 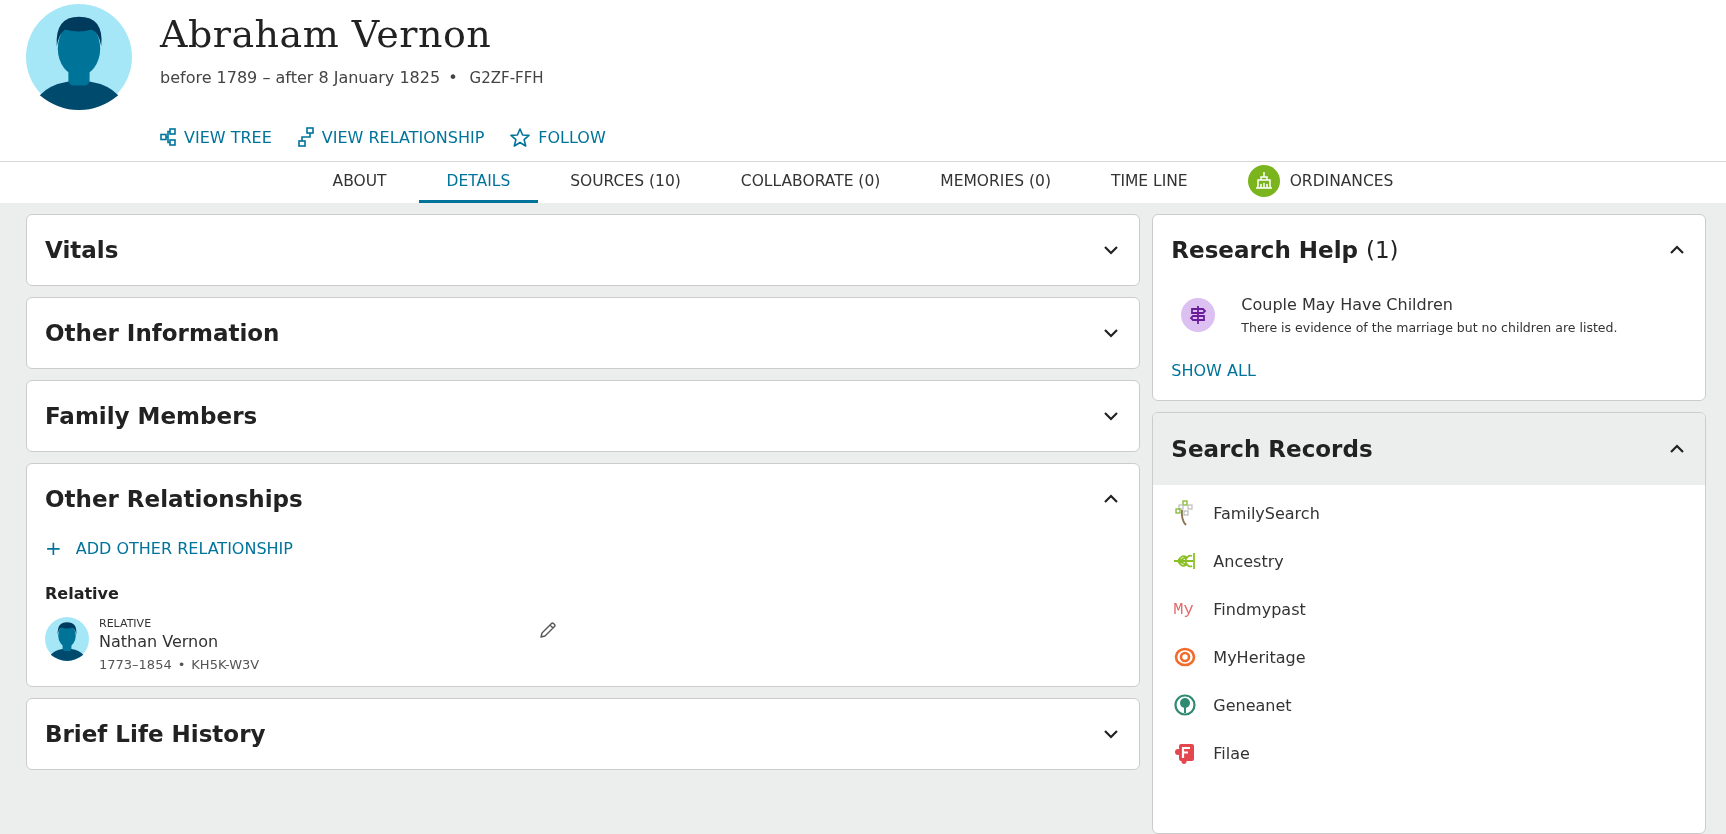 What do you see at coordinates (478, 182) in the screenshot?
I see `tab: DETAILS` at bounding box center [478, 182].